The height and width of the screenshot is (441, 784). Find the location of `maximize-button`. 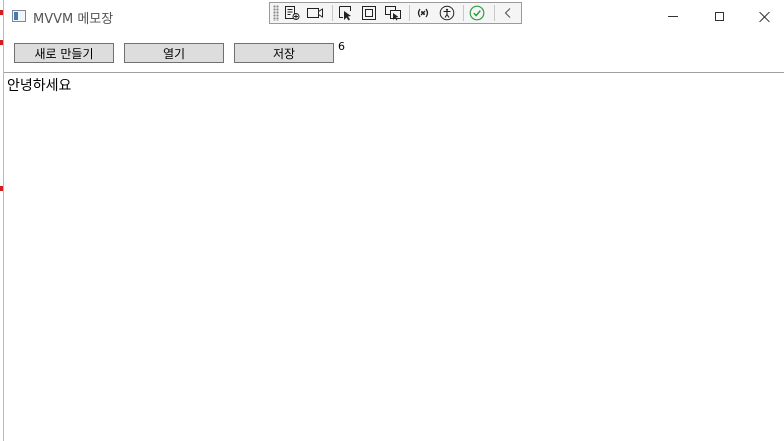

maximize-button is located at coordinates (719, 16).